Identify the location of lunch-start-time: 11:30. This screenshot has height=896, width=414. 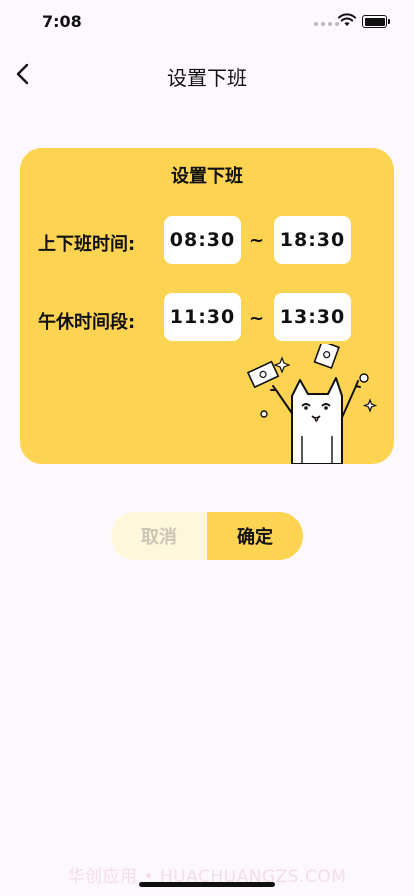
(202, 317).